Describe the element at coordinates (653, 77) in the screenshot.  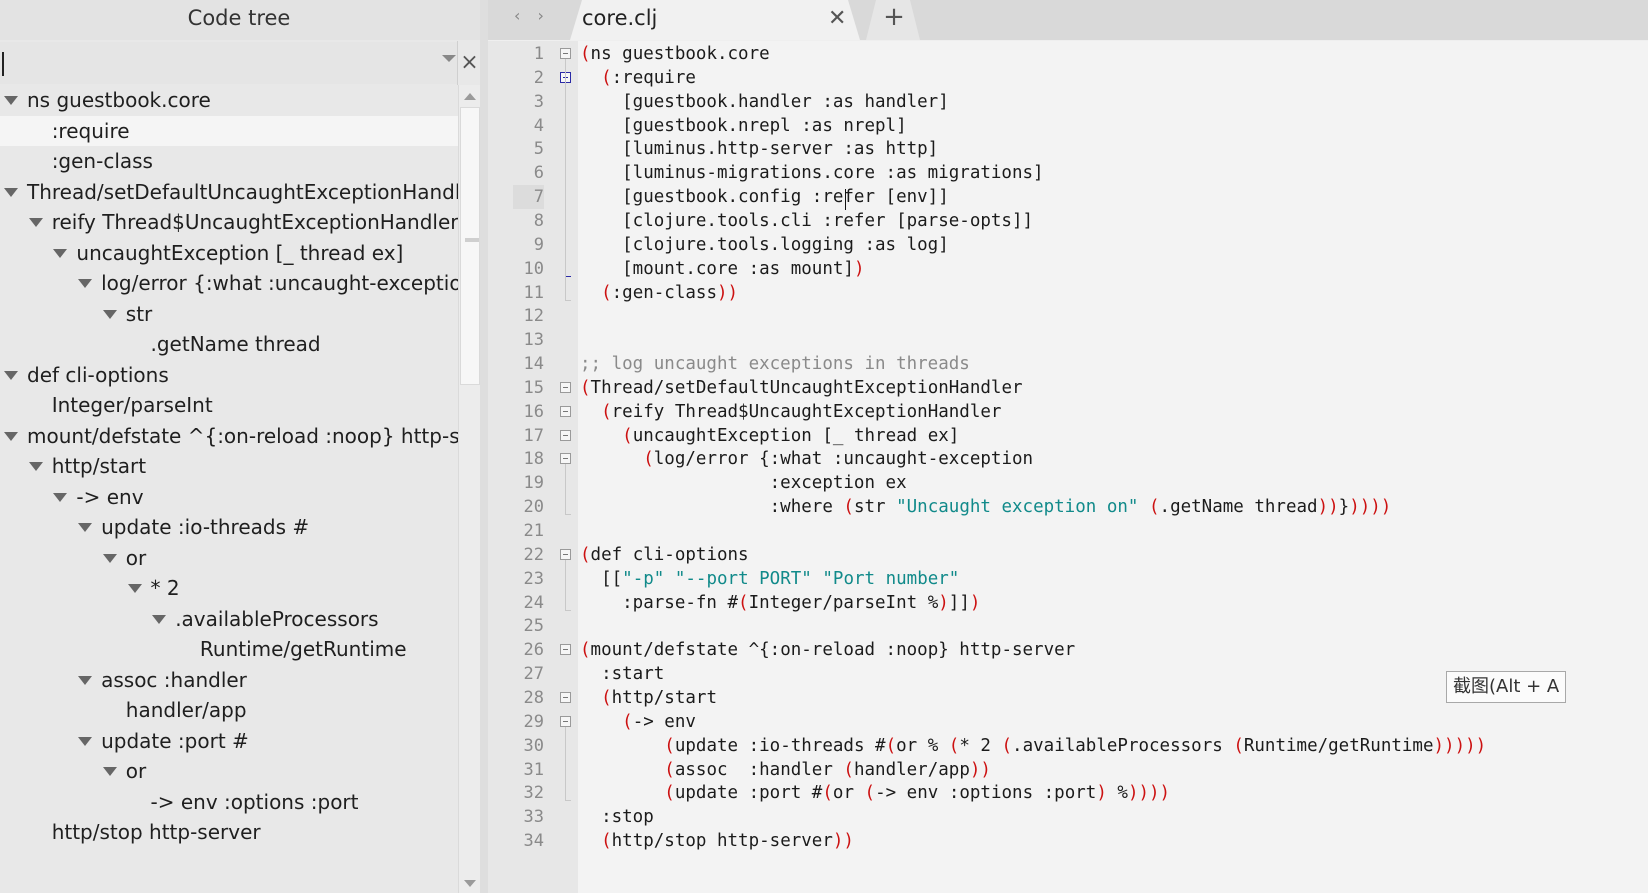
I see `code-token: :require` at that location.